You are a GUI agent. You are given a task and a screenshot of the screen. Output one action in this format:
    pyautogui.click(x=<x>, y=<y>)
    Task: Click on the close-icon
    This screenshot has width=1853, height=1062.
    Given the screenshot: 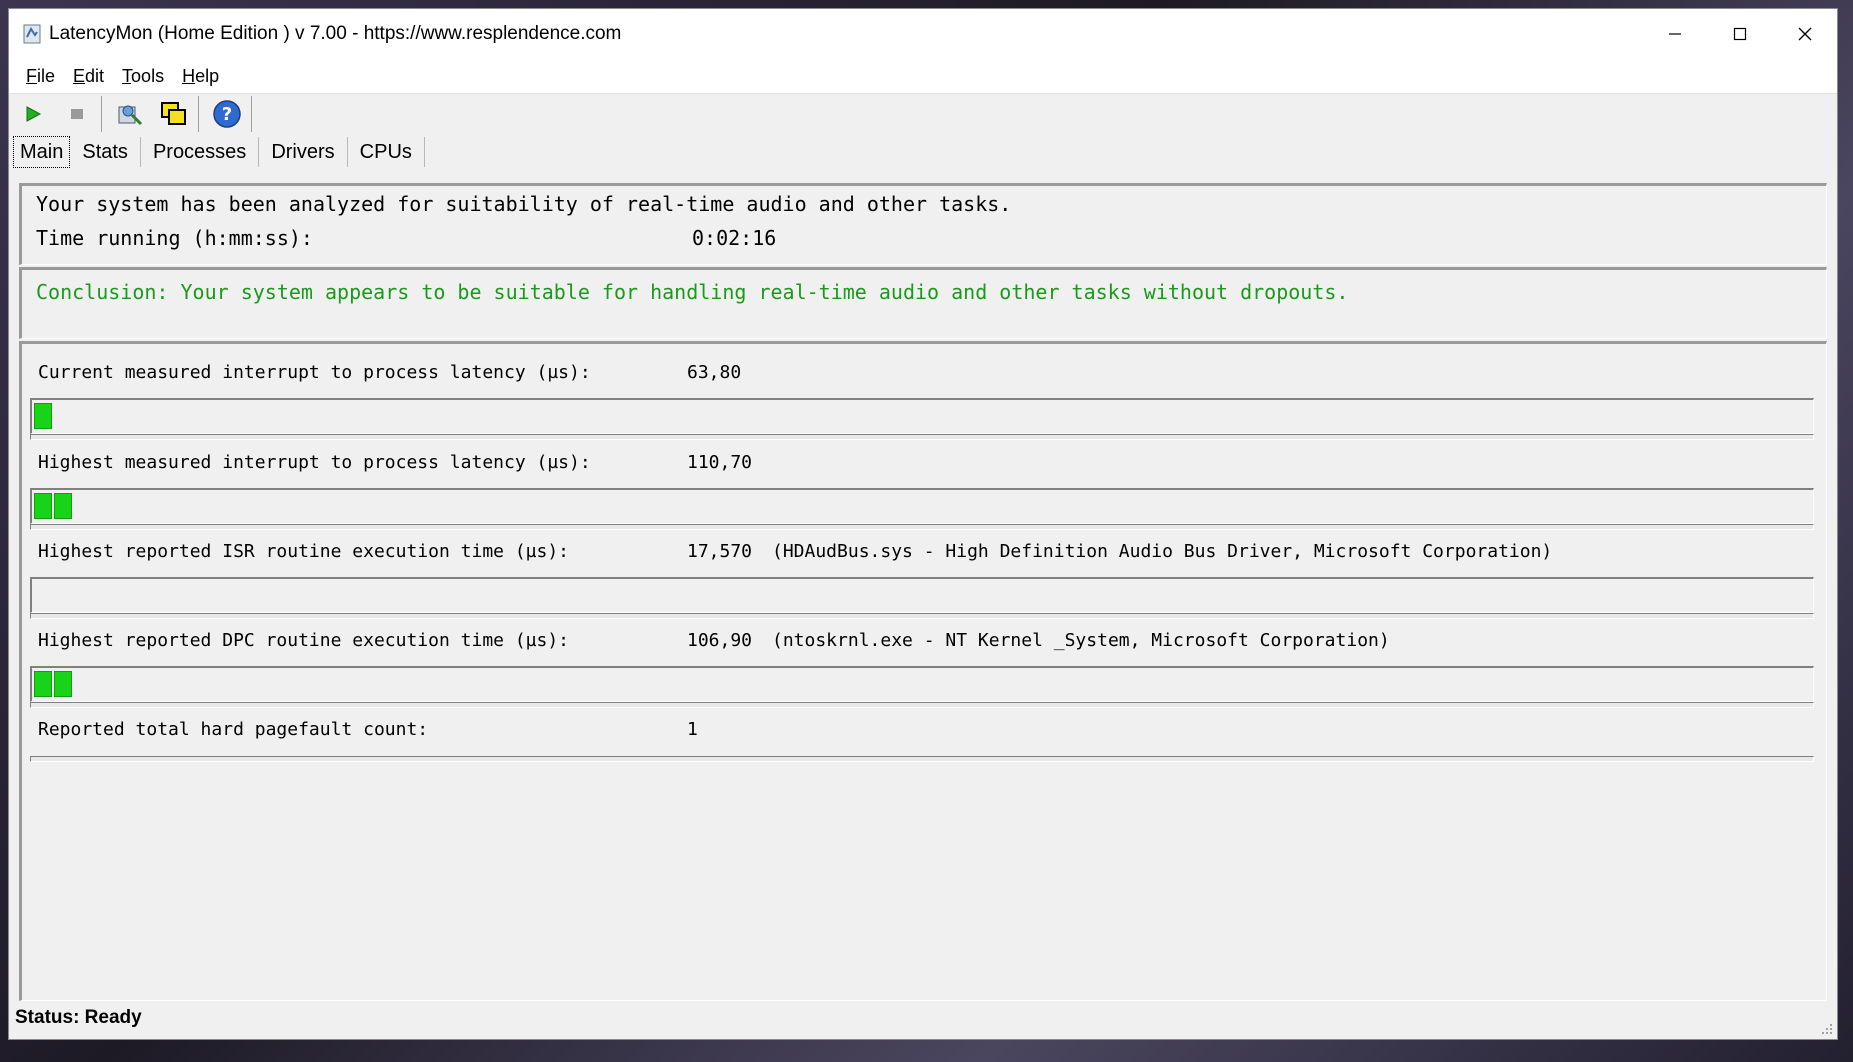 What is the action you would take?
    pyautogui.click(x=1804, y=34)
    